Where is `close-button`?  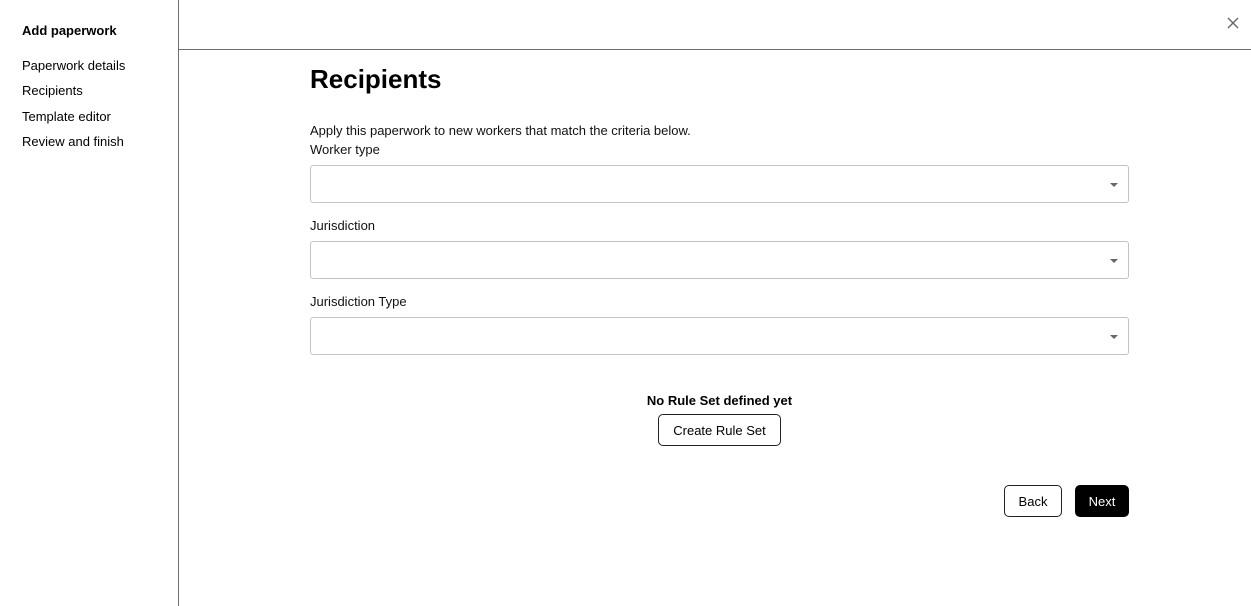 close-button is located at coordinates (1233, 23).